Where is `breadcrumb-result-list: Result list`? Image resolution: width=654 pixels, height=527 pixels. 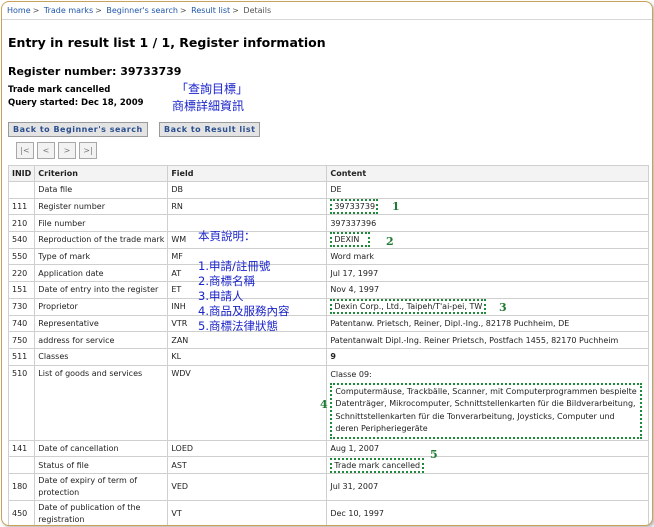 breadcrumb-result-list: Result list is located at coordinates (210, 10).